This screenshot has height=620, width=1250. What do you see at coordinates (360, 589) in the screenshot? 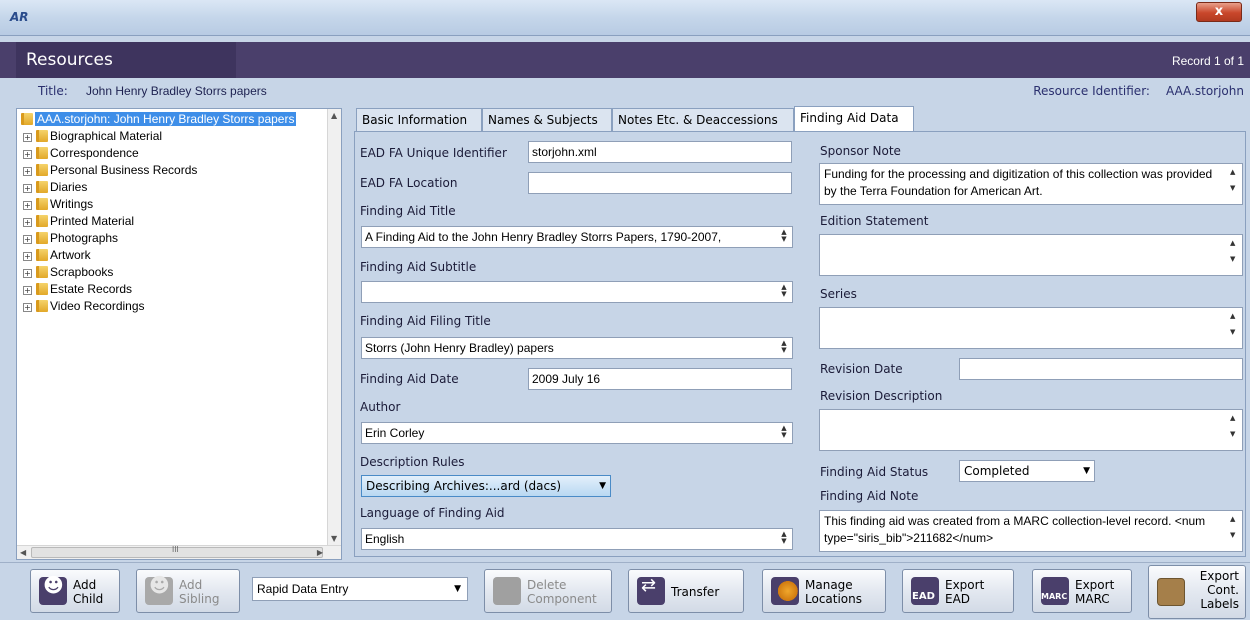
I see `rapid-data-entry-select: Rapid Data Entry ▼` at bounding box center [360, 589].